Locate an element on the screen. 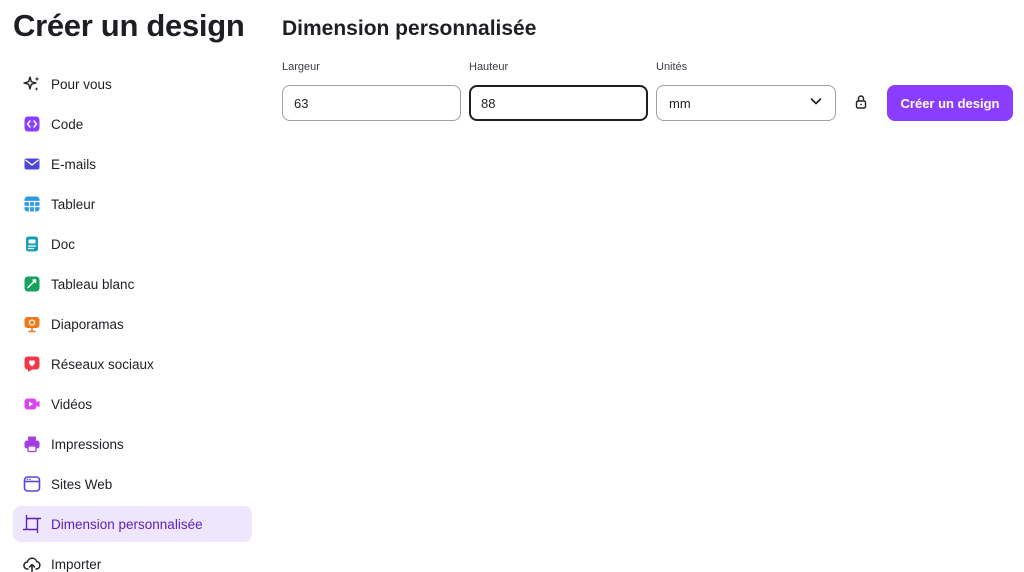  units-selected-value: mm is located at coordinates (680, 103).